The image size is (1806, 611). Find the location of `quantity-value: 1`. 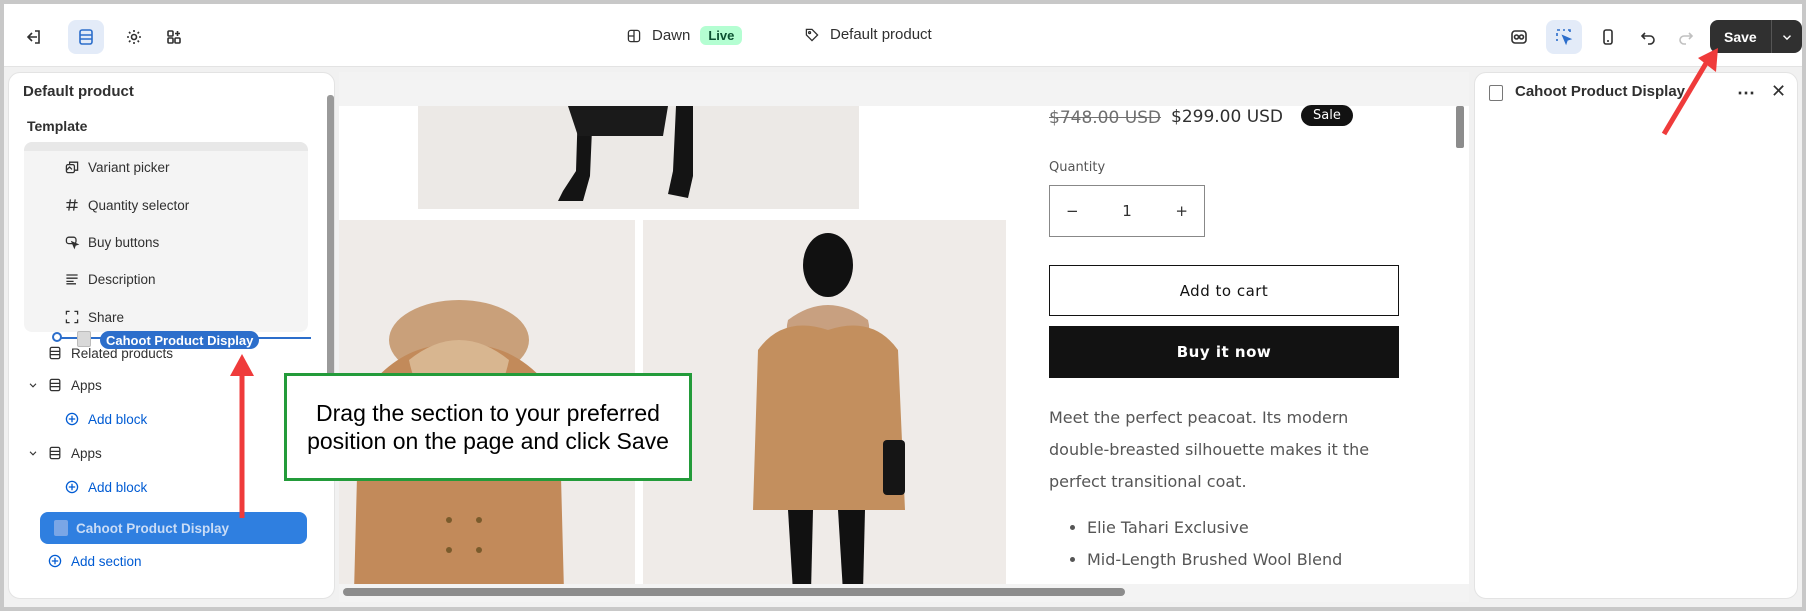

quantity-value: 1 is located at coordinates (1127, 211).